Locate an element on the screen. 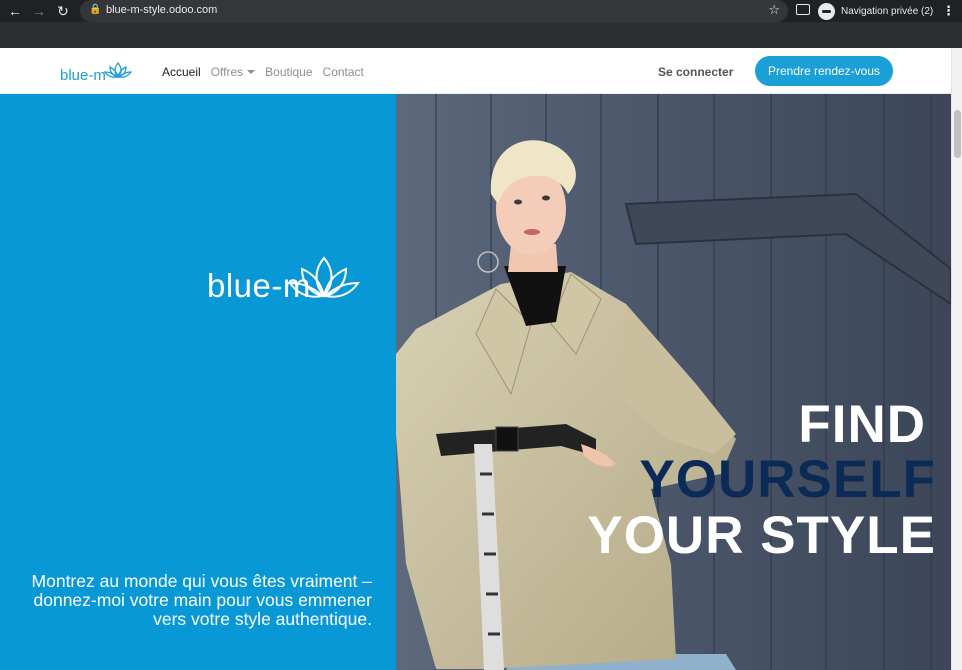  reload-icon: ↻ is located at coordinates (63, 11).